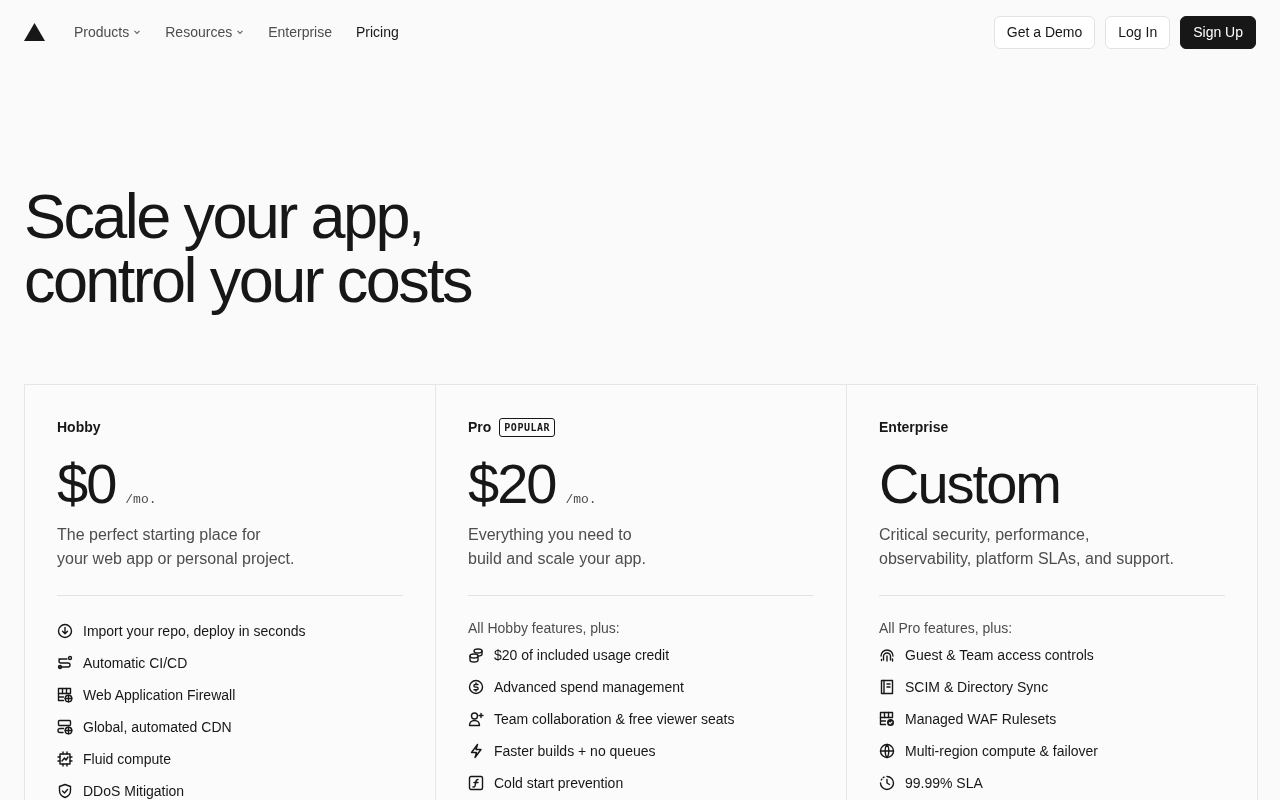  What do you see at coordinates (65, 759) in the screenshot?
I see `chip-icon` at bounding box center [65, 759].